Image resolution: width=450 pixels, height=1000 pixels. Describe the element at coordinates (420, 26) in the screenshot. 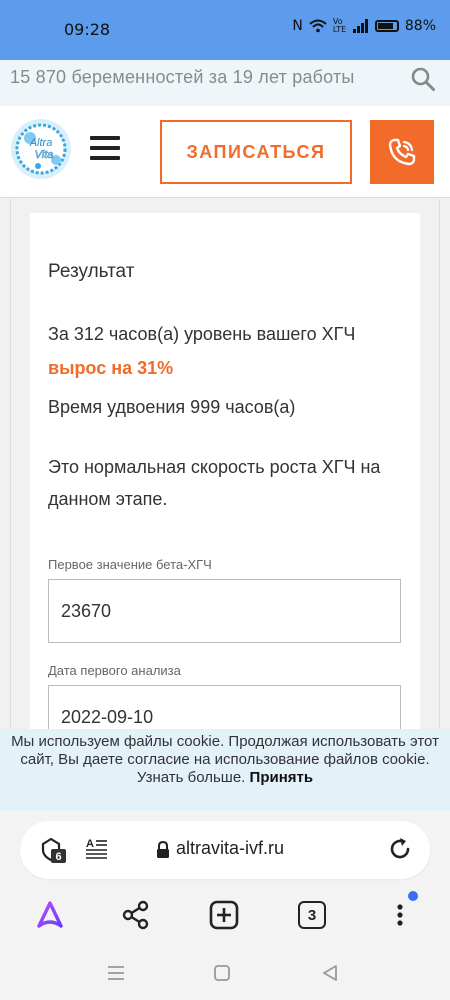

I see `battery-level: 88%` at that location.